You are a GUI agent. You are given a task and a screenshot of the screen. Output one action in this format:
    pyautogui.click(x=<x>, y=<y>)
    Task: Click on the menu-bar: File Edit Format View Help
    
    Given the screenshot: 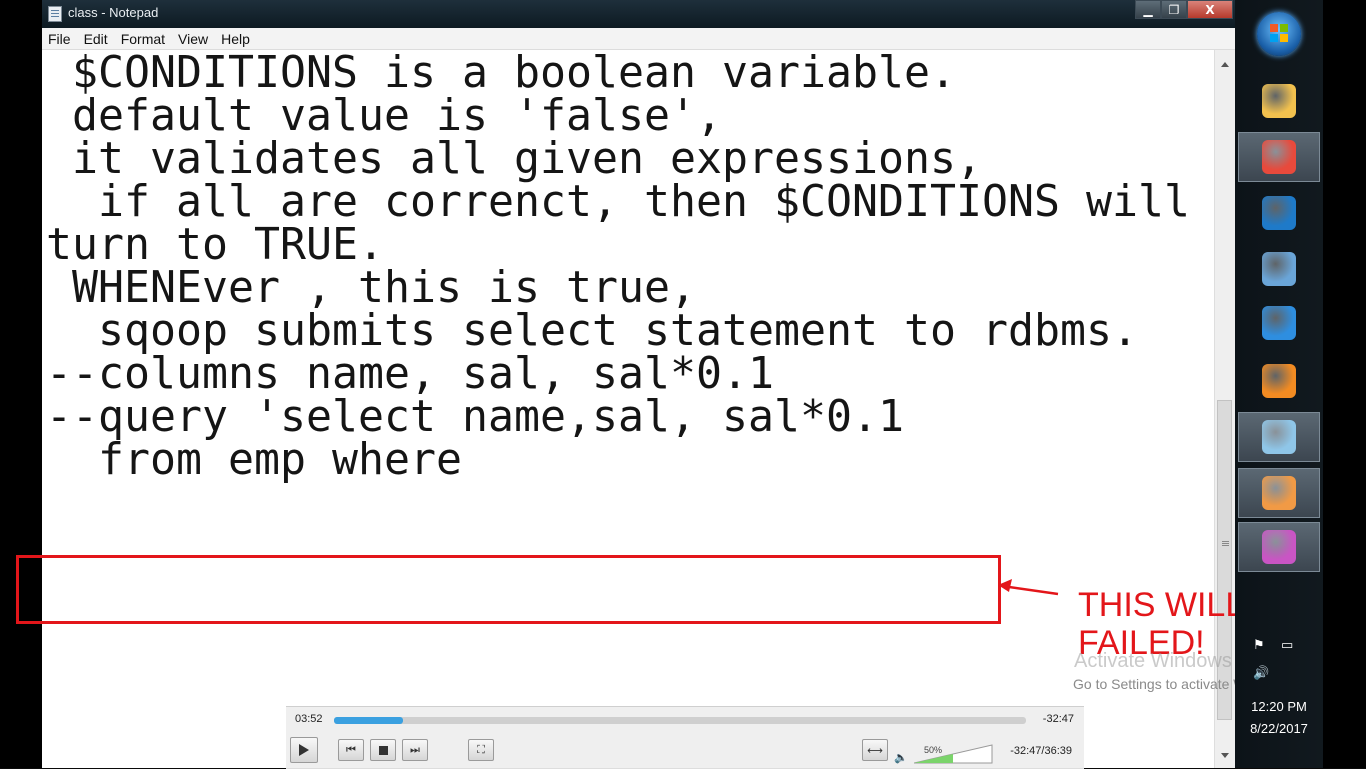 What is the action you would take?
    pyautogui.click(x=638, y=39)
    